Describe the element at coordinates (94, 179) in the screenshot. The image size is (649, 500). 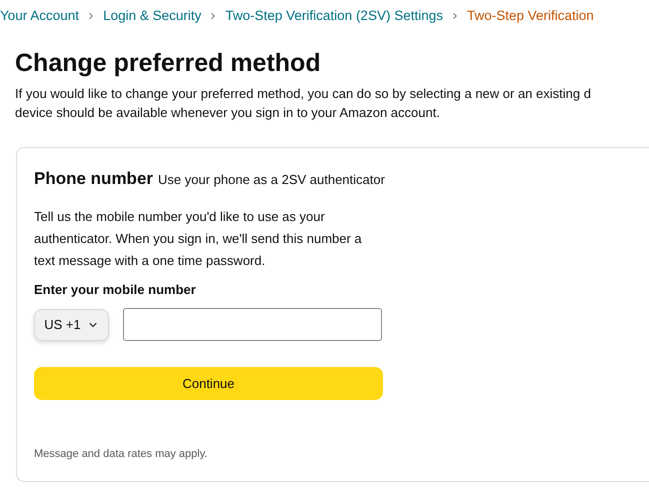
I see `card-title: Phone number` at that location.